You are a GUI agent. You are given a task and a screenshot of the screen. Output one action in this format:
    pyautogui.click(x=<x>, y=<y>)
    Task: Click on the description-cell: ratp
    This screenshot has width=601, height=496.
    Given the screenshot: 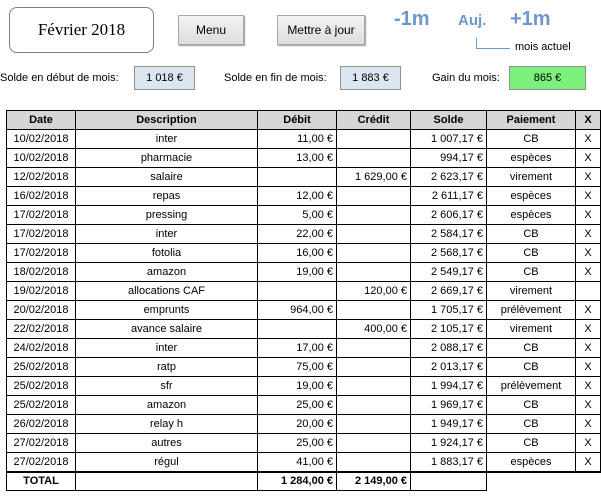 What is the action you would take?
    pyautogui.click(x=166, y=367)
    